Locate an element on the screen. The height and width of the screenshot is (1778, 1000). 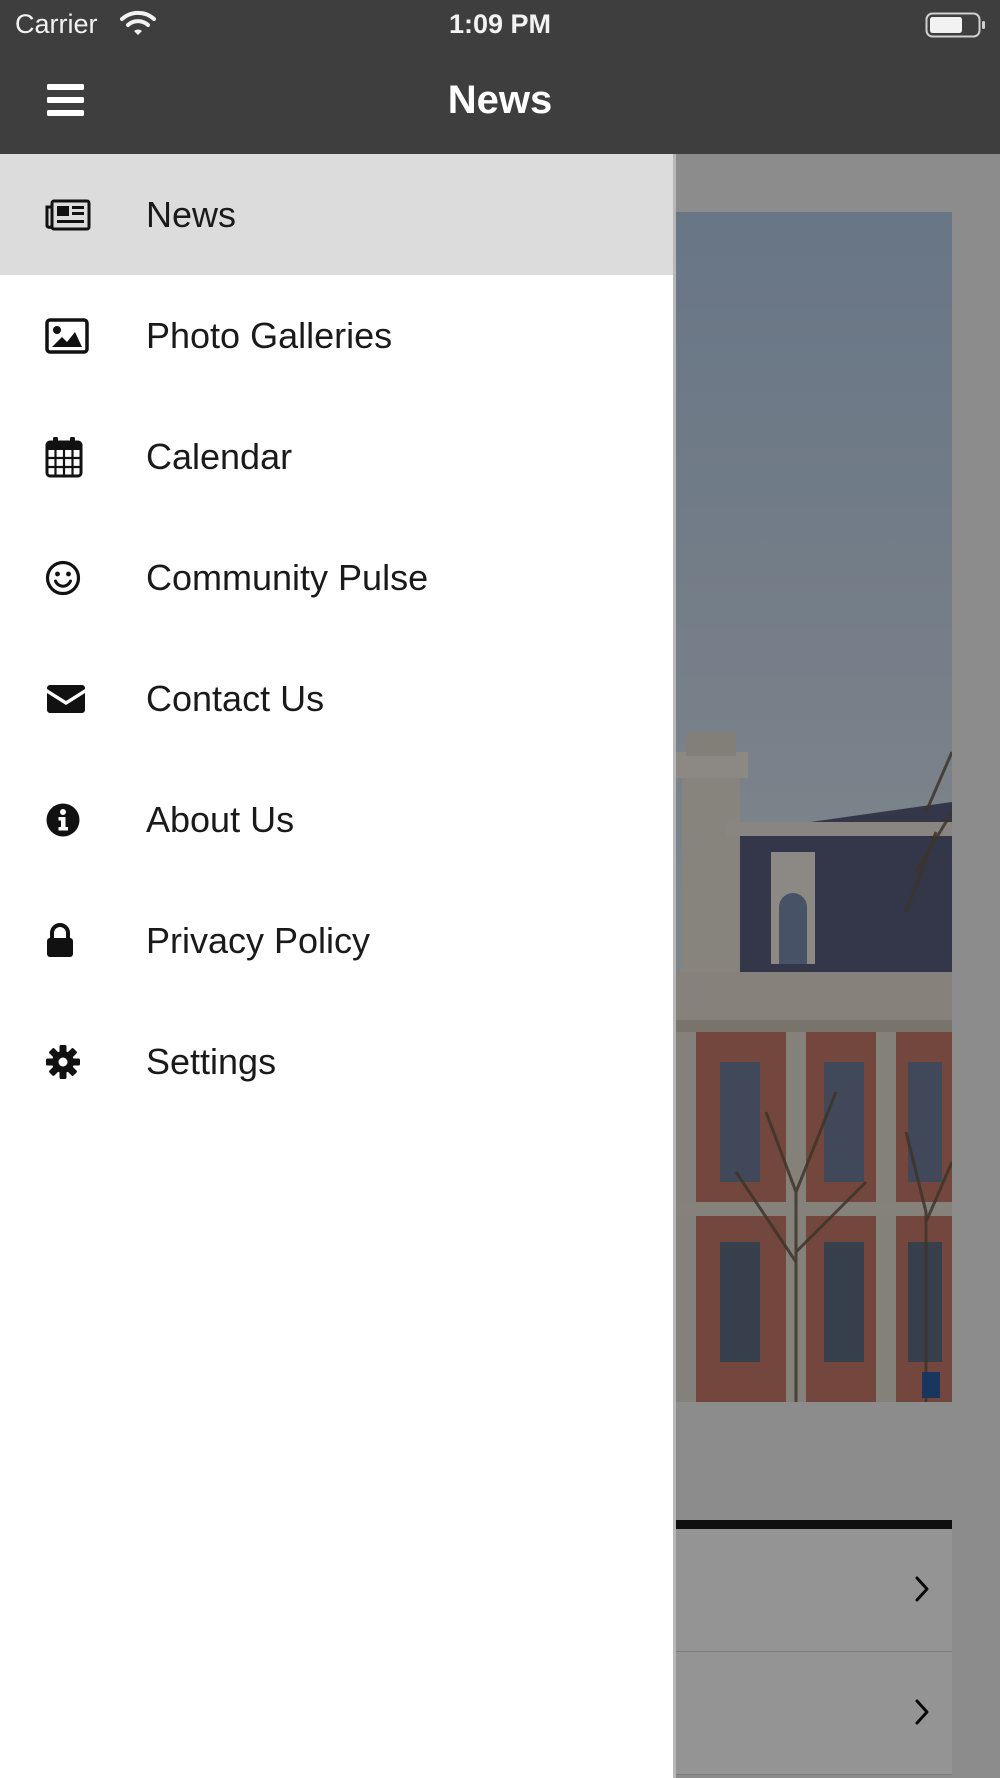
drawer-item-label: News is located at coordinates (191, 214).